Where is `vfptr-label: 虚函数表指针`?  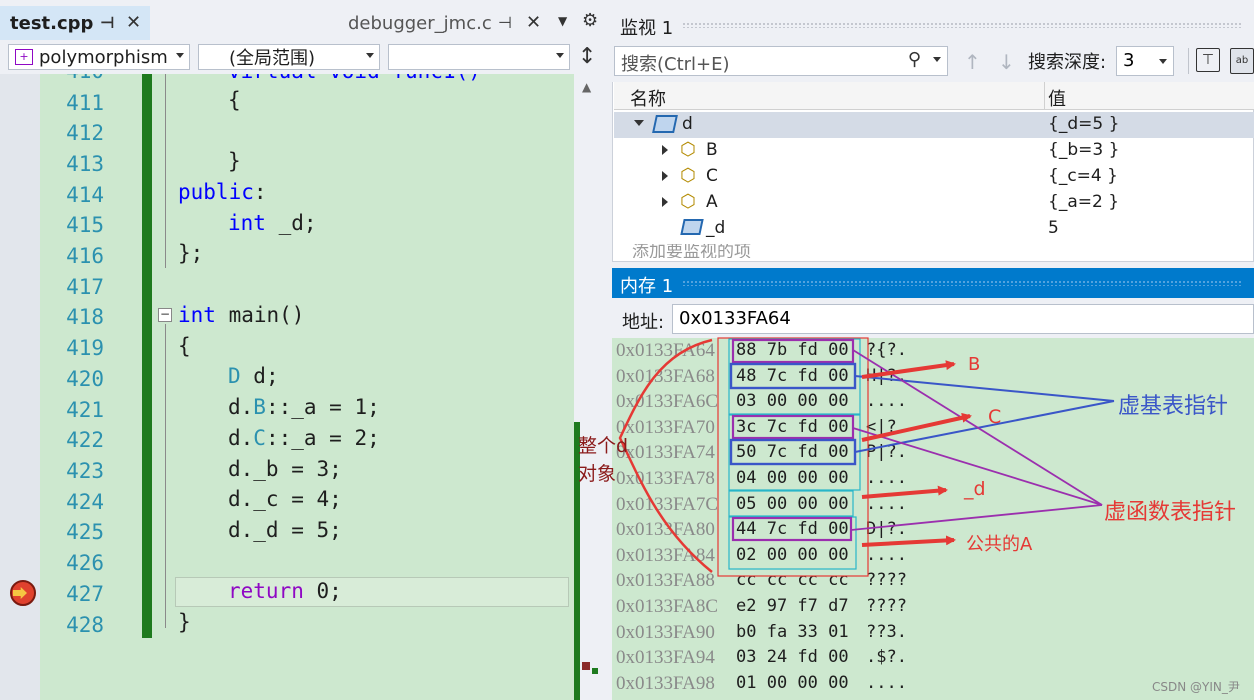
vfptr-label: 虚函数表指针 is located at coordinates (1170, 512).